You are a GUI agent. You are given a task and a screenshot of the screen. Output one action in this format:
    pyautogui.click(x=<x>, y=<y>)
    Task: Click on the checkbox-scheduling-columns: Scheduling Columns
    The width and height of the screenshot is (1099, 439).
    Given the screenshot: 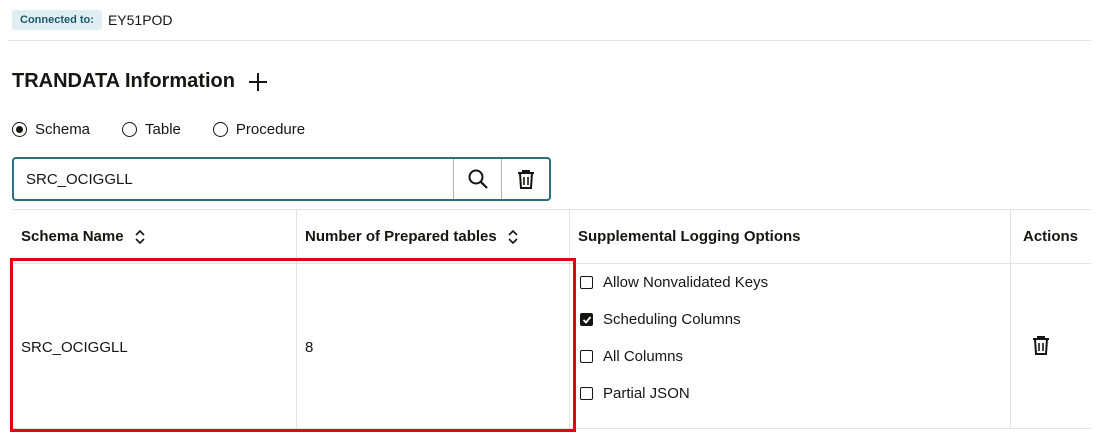 What is the action you would take?
    pyautogui.click(x=660, y=319)
    